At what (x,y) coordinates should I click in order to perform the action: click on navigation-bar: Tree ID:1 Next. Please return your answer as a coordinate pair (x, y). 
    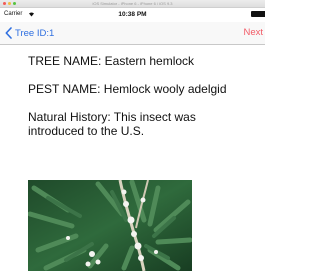
    Looking at the image, I should click on (132, 33).